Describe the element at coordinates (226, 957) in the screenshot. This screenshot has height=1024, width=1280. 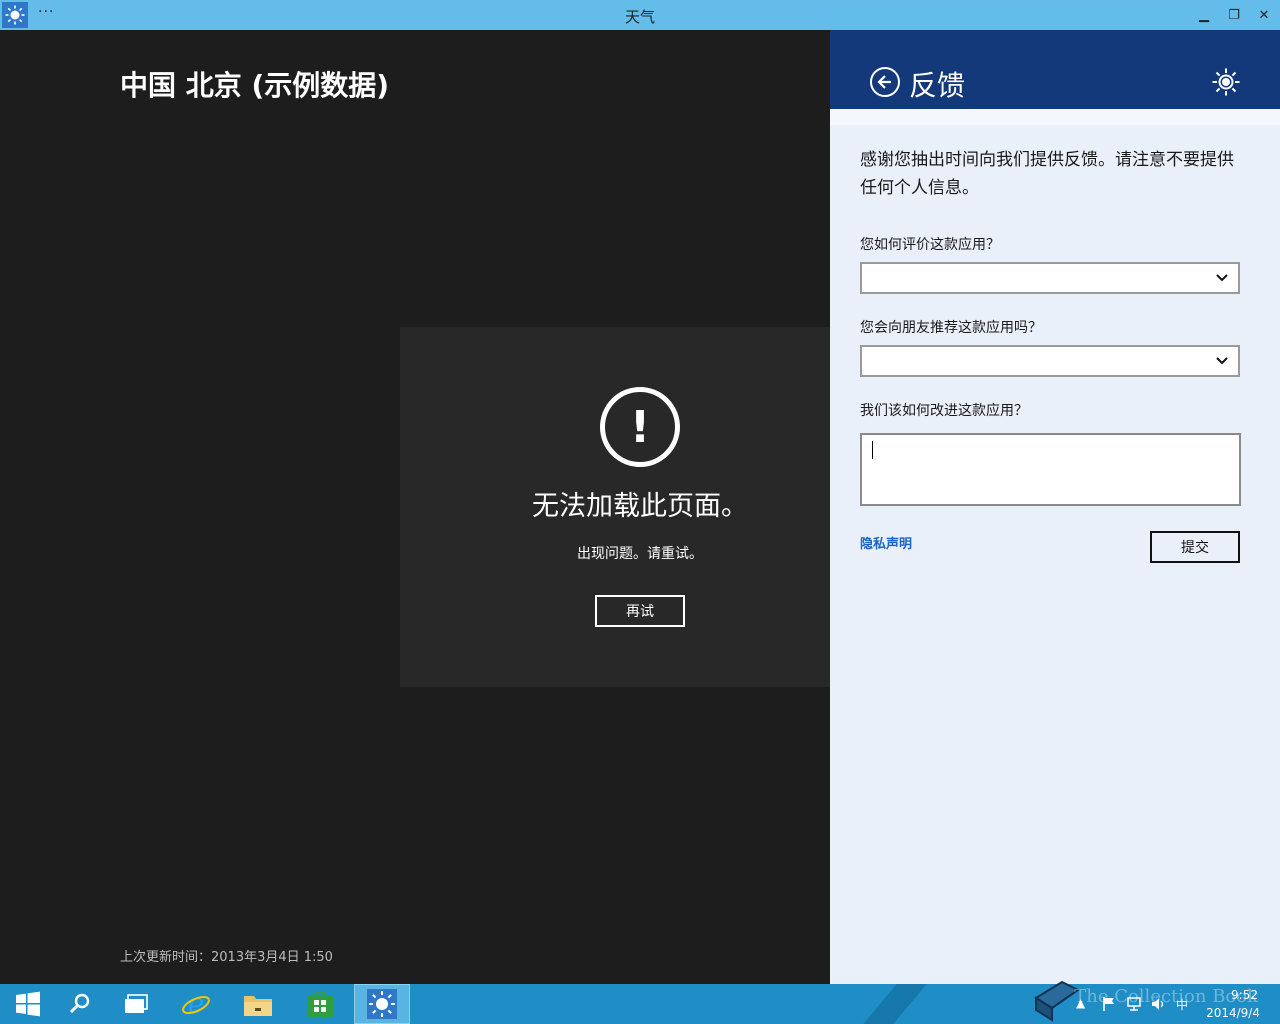
I see `last-update-text: 上次更新时间：2013年3月4日 1:50` at that location.